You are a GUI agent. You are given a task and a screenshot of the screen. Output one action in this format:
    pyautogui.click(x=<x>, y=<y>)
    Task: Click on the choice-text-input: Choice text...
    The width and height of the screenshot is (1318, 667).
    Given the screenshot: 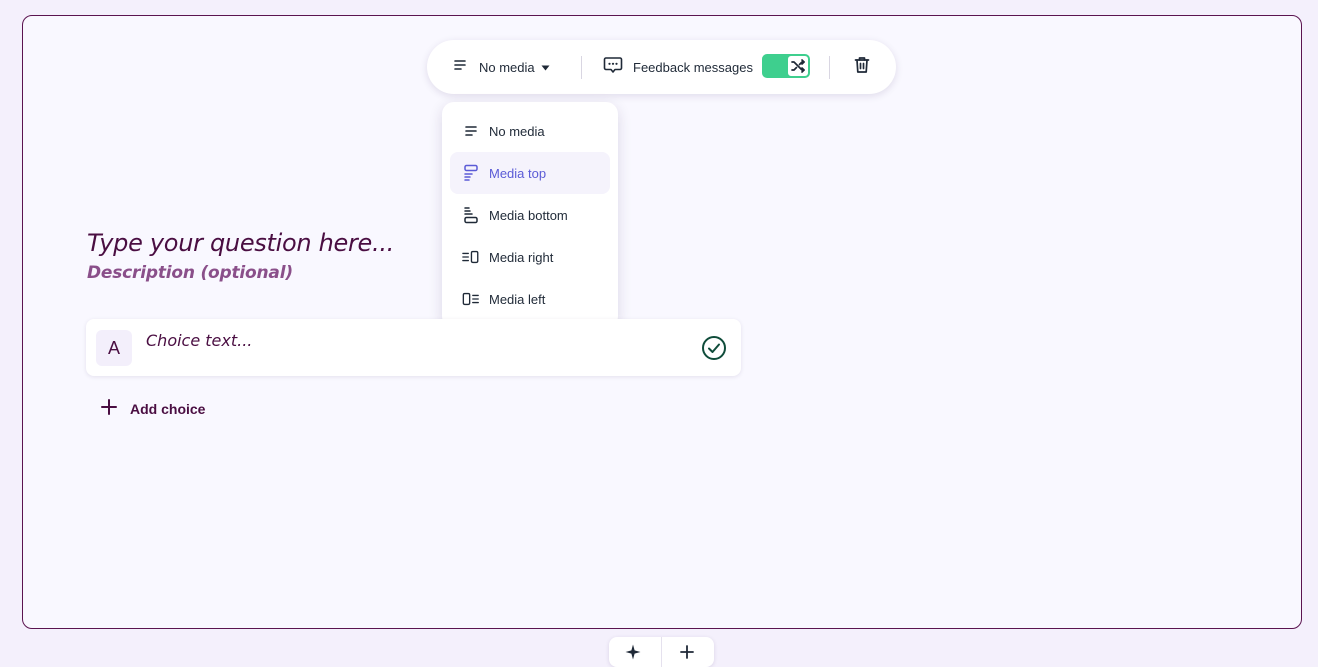 What is the action you would take?
    pyautogui.click(x=199, y=340)
    